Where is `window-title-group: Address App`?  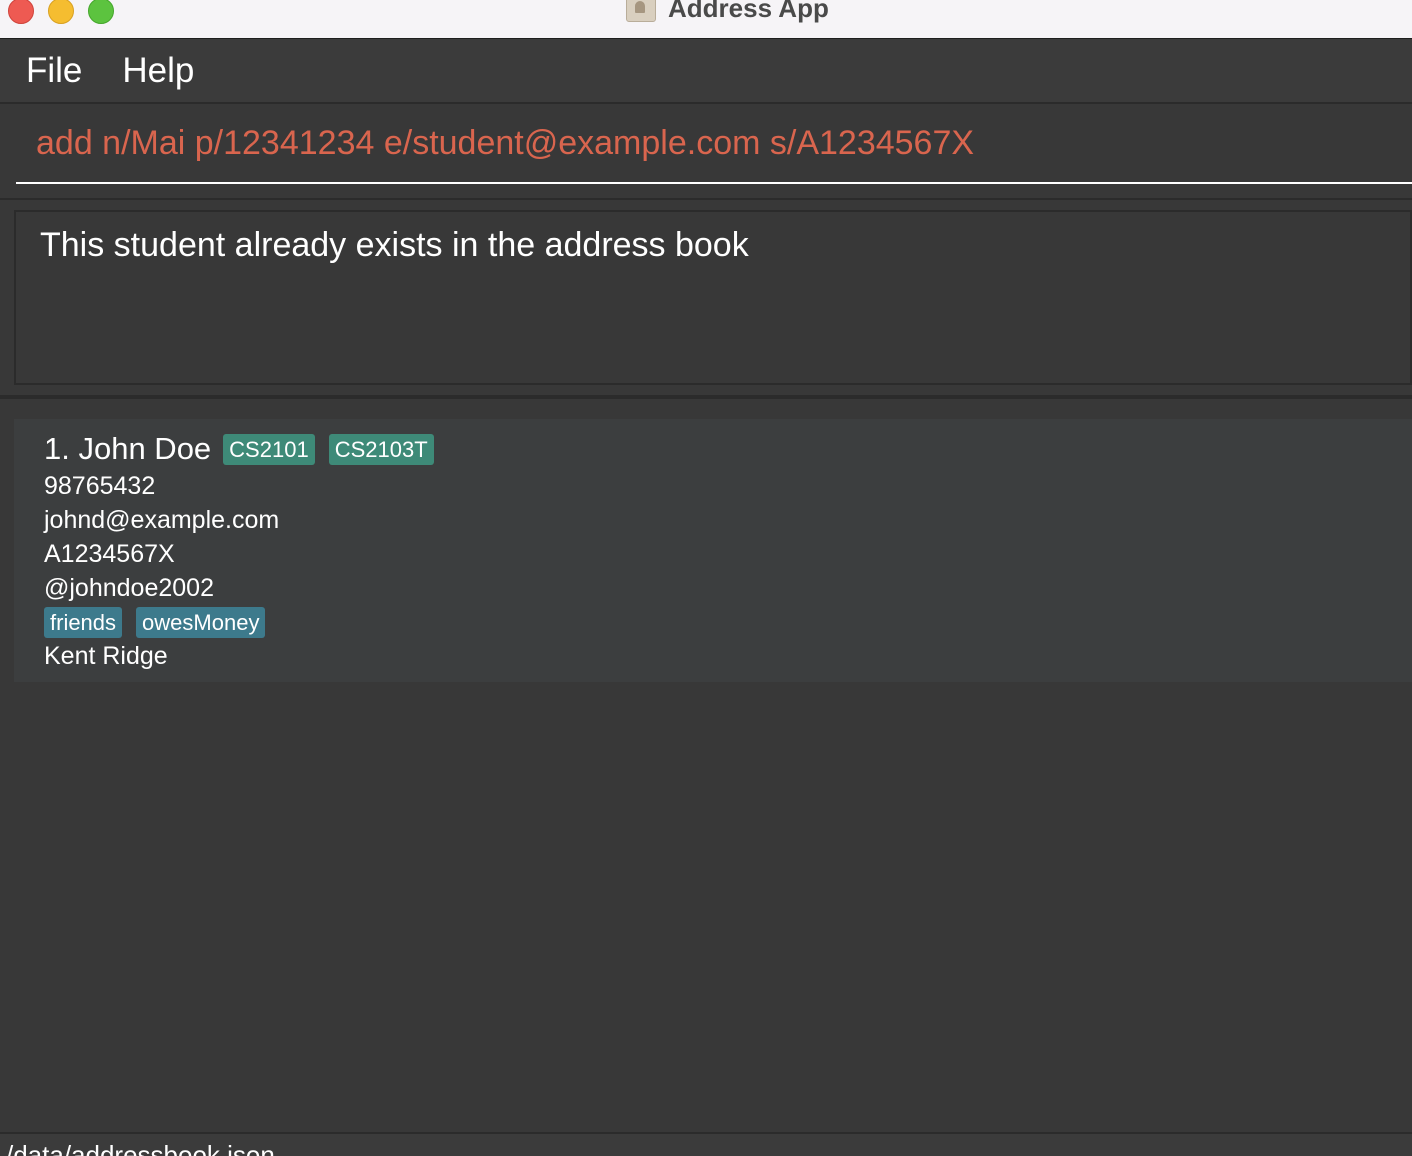 window-title-group: Address App is located at coordinates (727, 12).